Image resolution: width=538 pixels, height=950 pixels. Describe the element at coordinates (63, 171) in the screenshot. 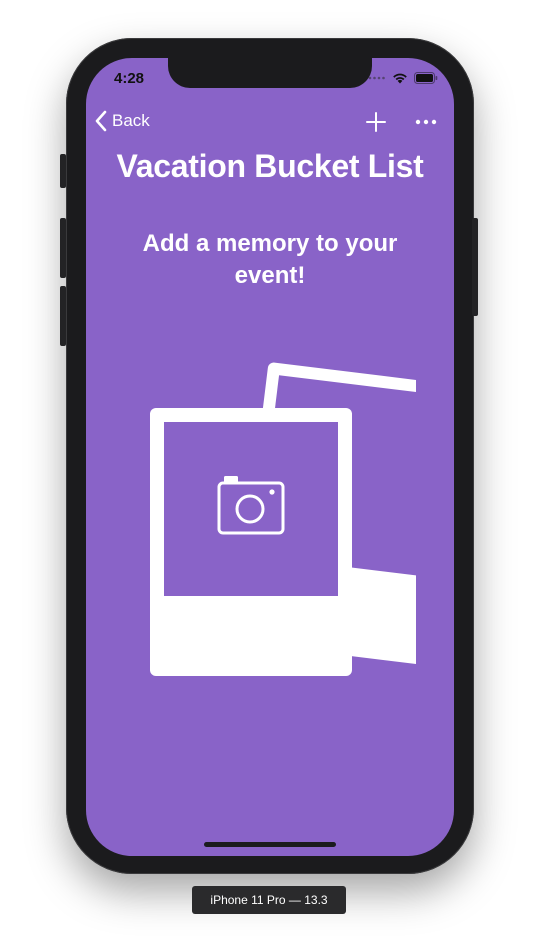

I see `mute-switch` at that location.